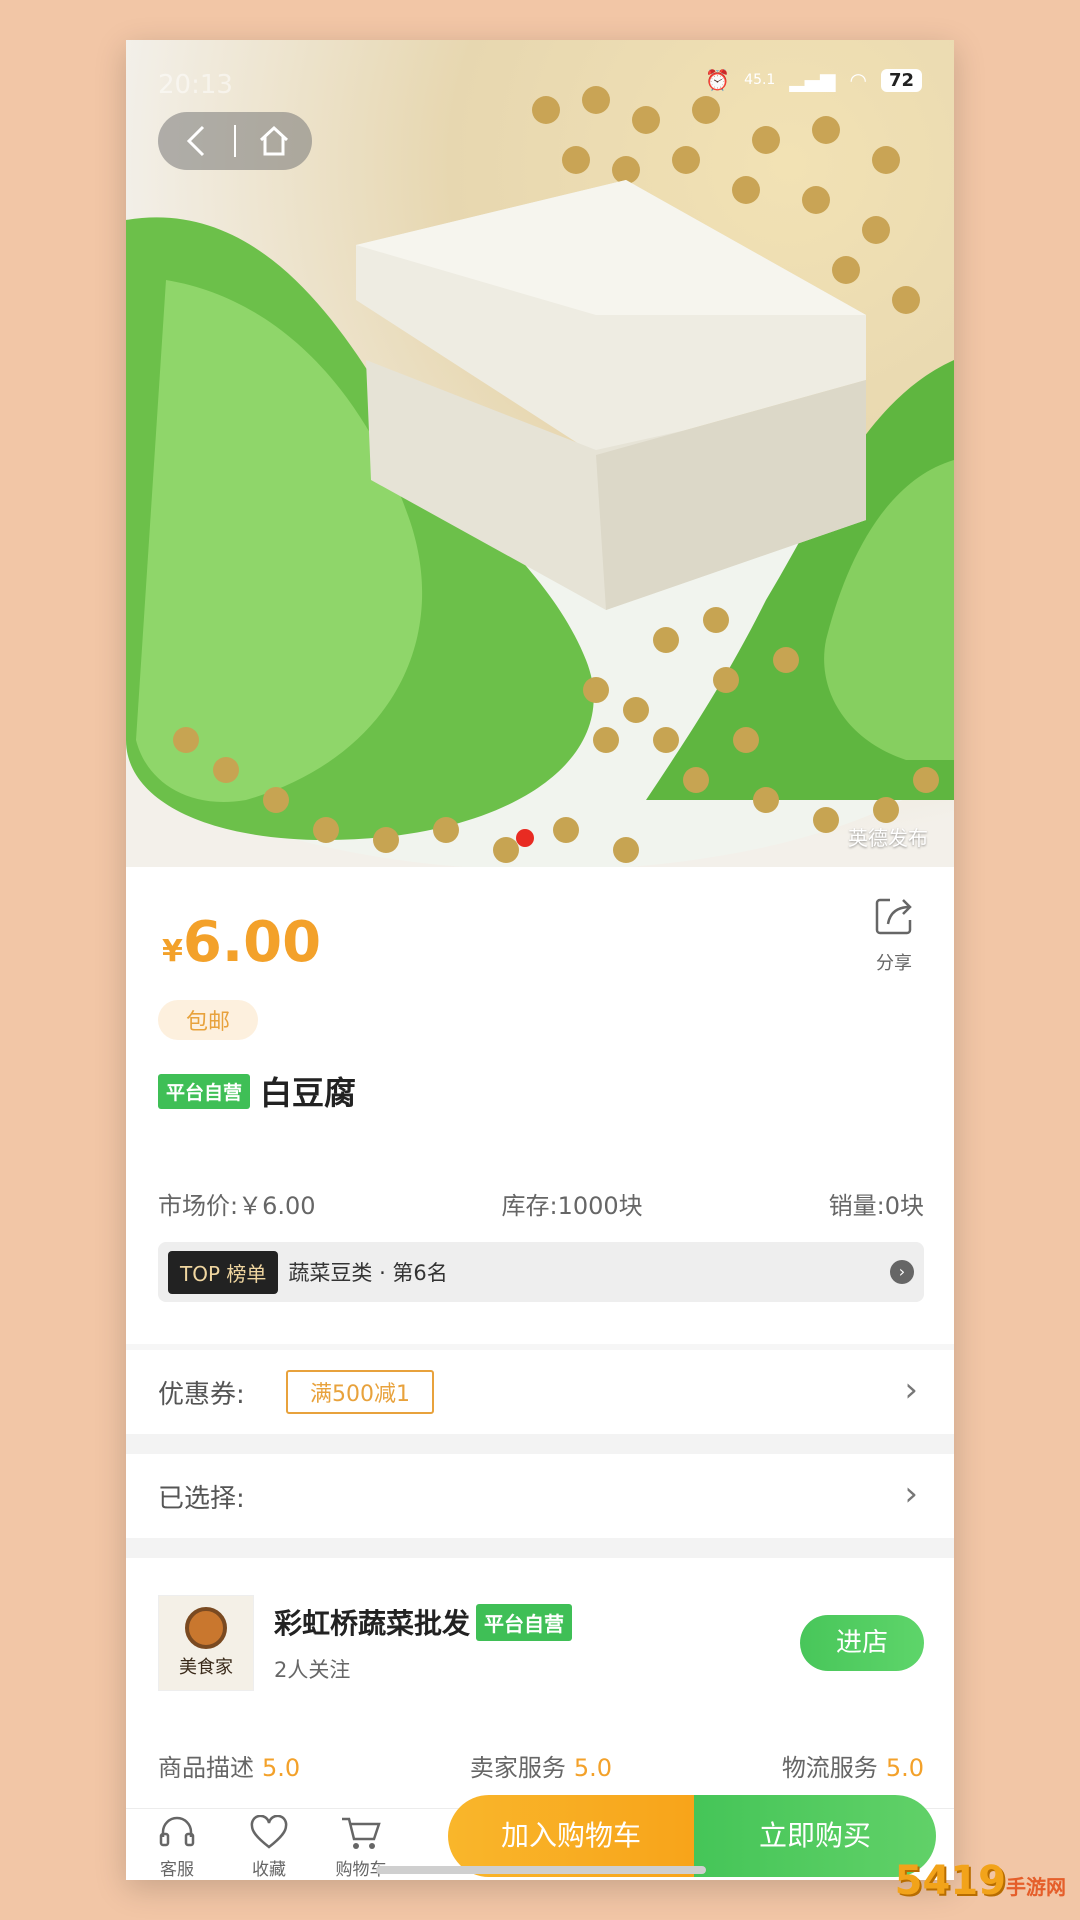 Image resolution: width=1080 pixels, height=1920 pixels. I want to click on shop-name: 彩虹桥蔬菜批发, so click(372, 1622).